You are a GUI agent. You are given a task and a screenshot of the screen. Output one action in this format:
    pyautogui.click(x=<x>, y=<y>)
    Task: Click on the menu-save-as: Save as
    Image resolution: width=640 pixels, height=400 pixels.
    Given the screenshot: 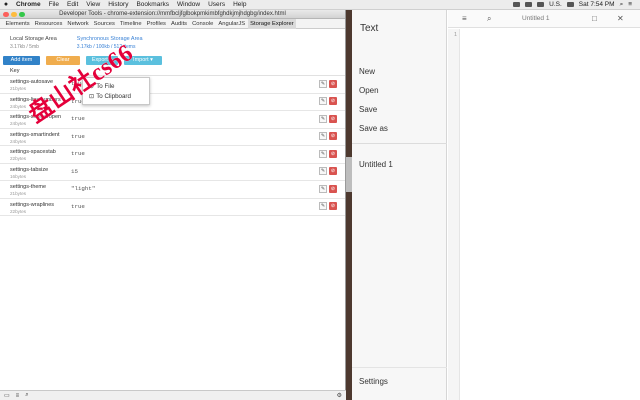 What is the action you would take?
    pyautogui.click(x=373, y=128)
    